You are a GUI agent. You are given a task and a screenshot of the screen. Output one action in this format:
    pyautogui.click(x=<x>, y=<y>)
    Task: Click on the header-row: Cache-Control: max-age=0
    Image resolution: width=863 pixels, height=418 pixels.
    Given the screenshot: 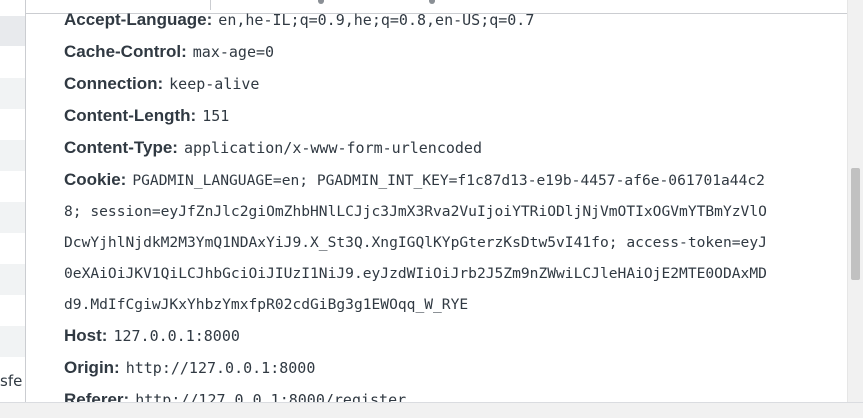 What is the action you would take?
    pyautogui.click(x=454, y=52)
    